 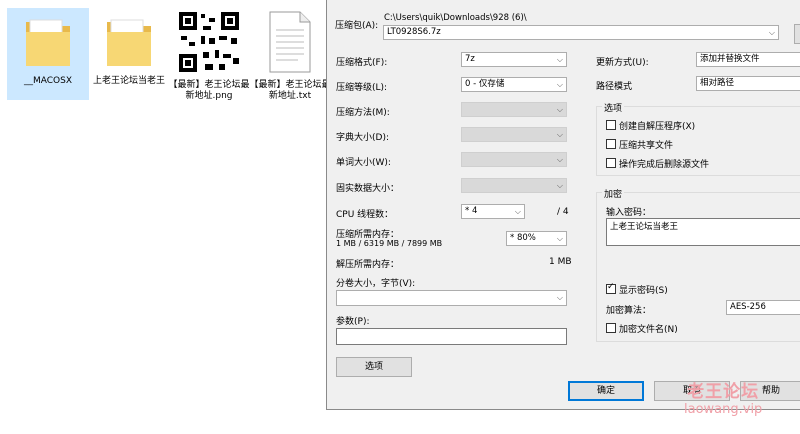 I want to click on path-mode-value: 相对路径, so click(x=717, y=83).